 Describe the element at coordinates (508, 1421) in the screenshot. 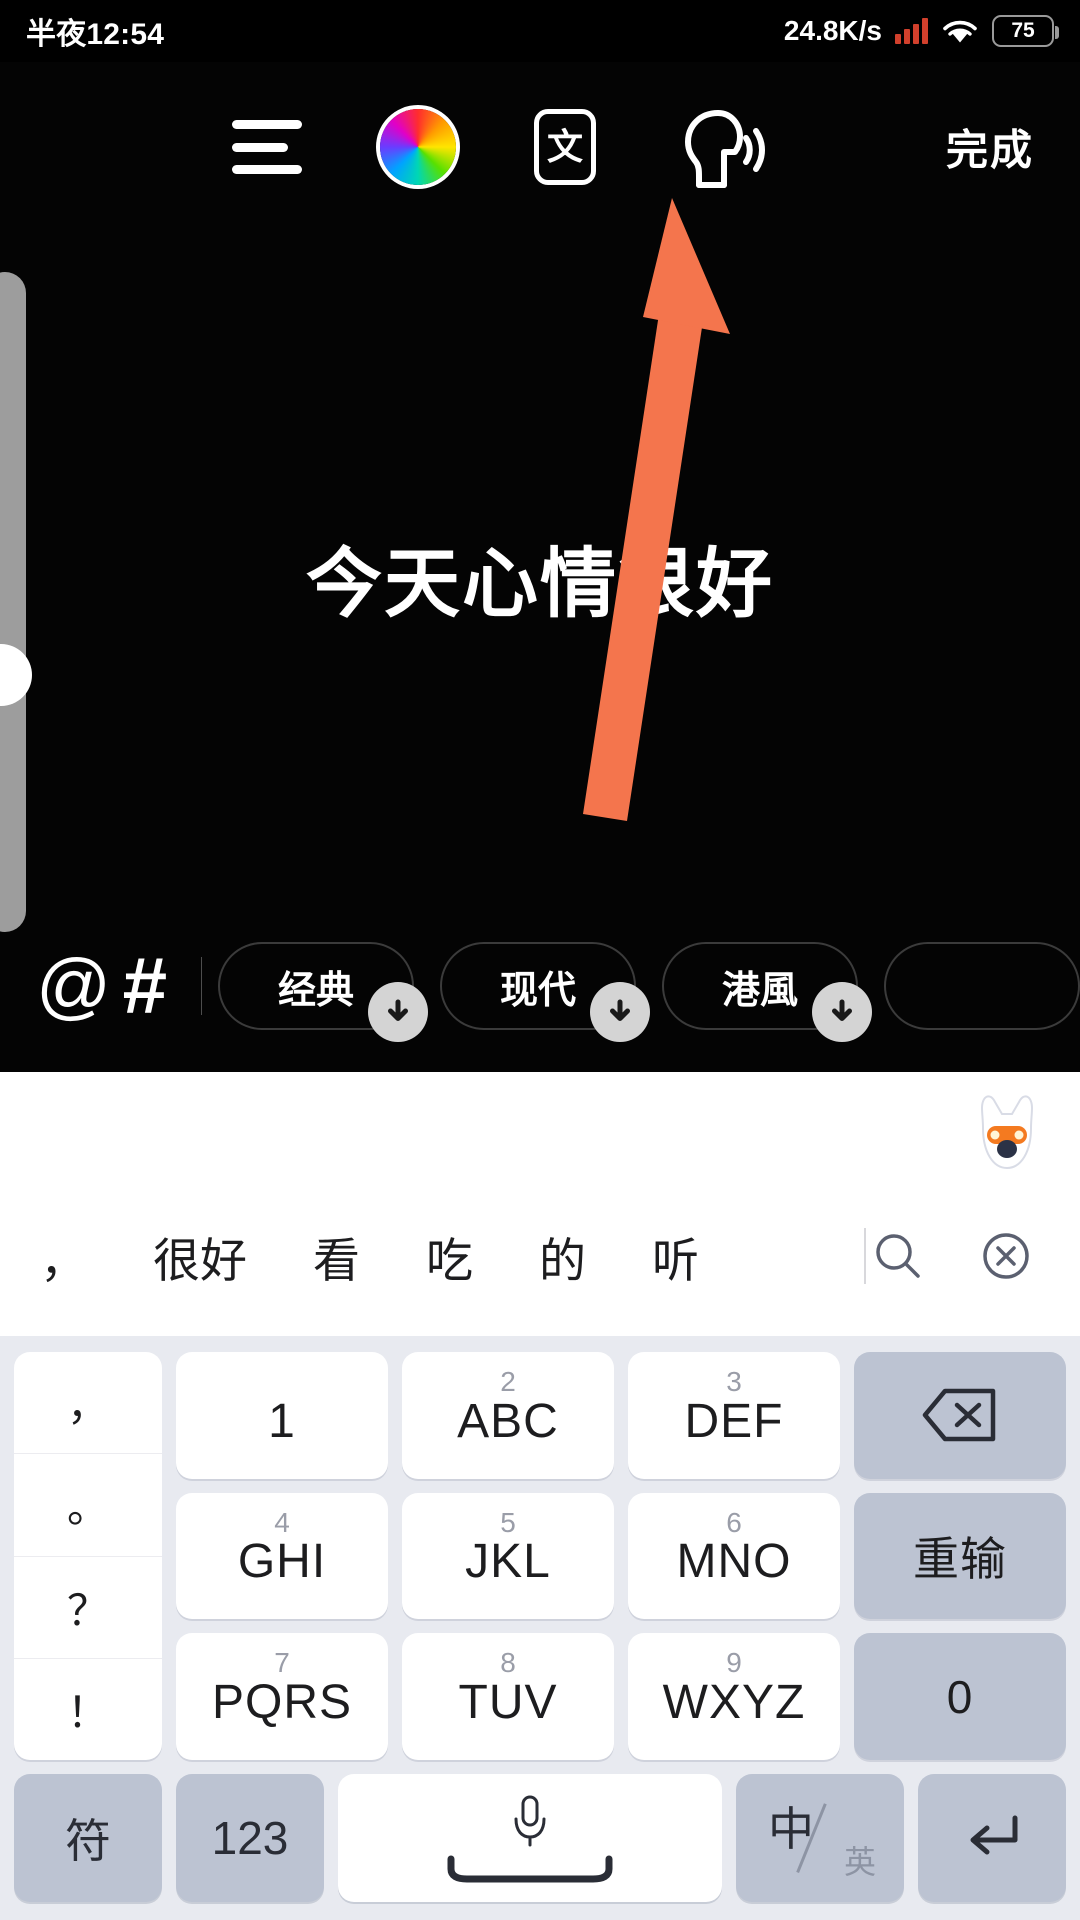

I see `key-label: ABC` at that location.